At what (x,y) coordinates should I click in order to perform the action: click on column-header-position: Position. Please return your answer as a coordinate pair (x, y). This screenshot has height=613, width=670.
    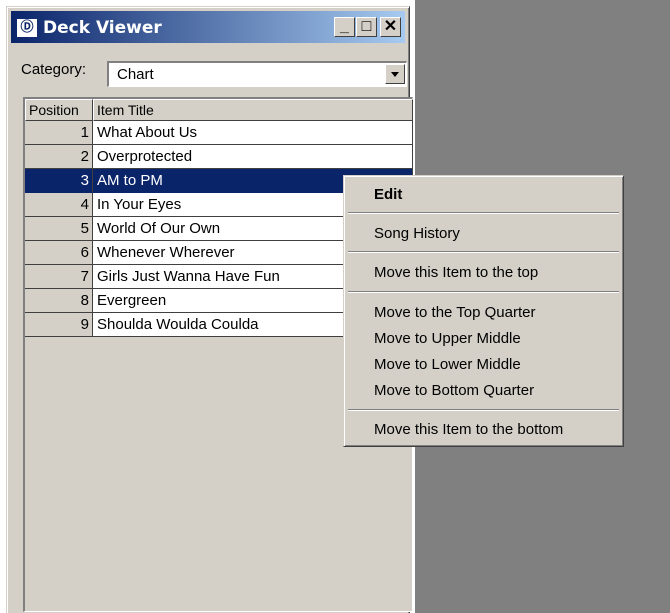
    Looking at the image, I should click on (59, 110).